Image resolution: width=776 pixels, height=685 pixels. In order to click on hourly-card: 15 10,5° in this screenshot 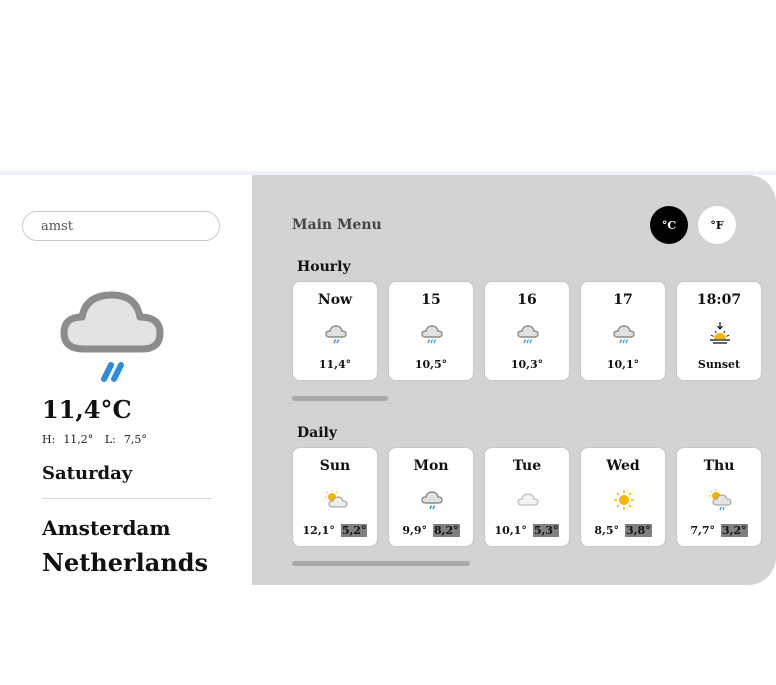, I will do `click(431, 331)`.